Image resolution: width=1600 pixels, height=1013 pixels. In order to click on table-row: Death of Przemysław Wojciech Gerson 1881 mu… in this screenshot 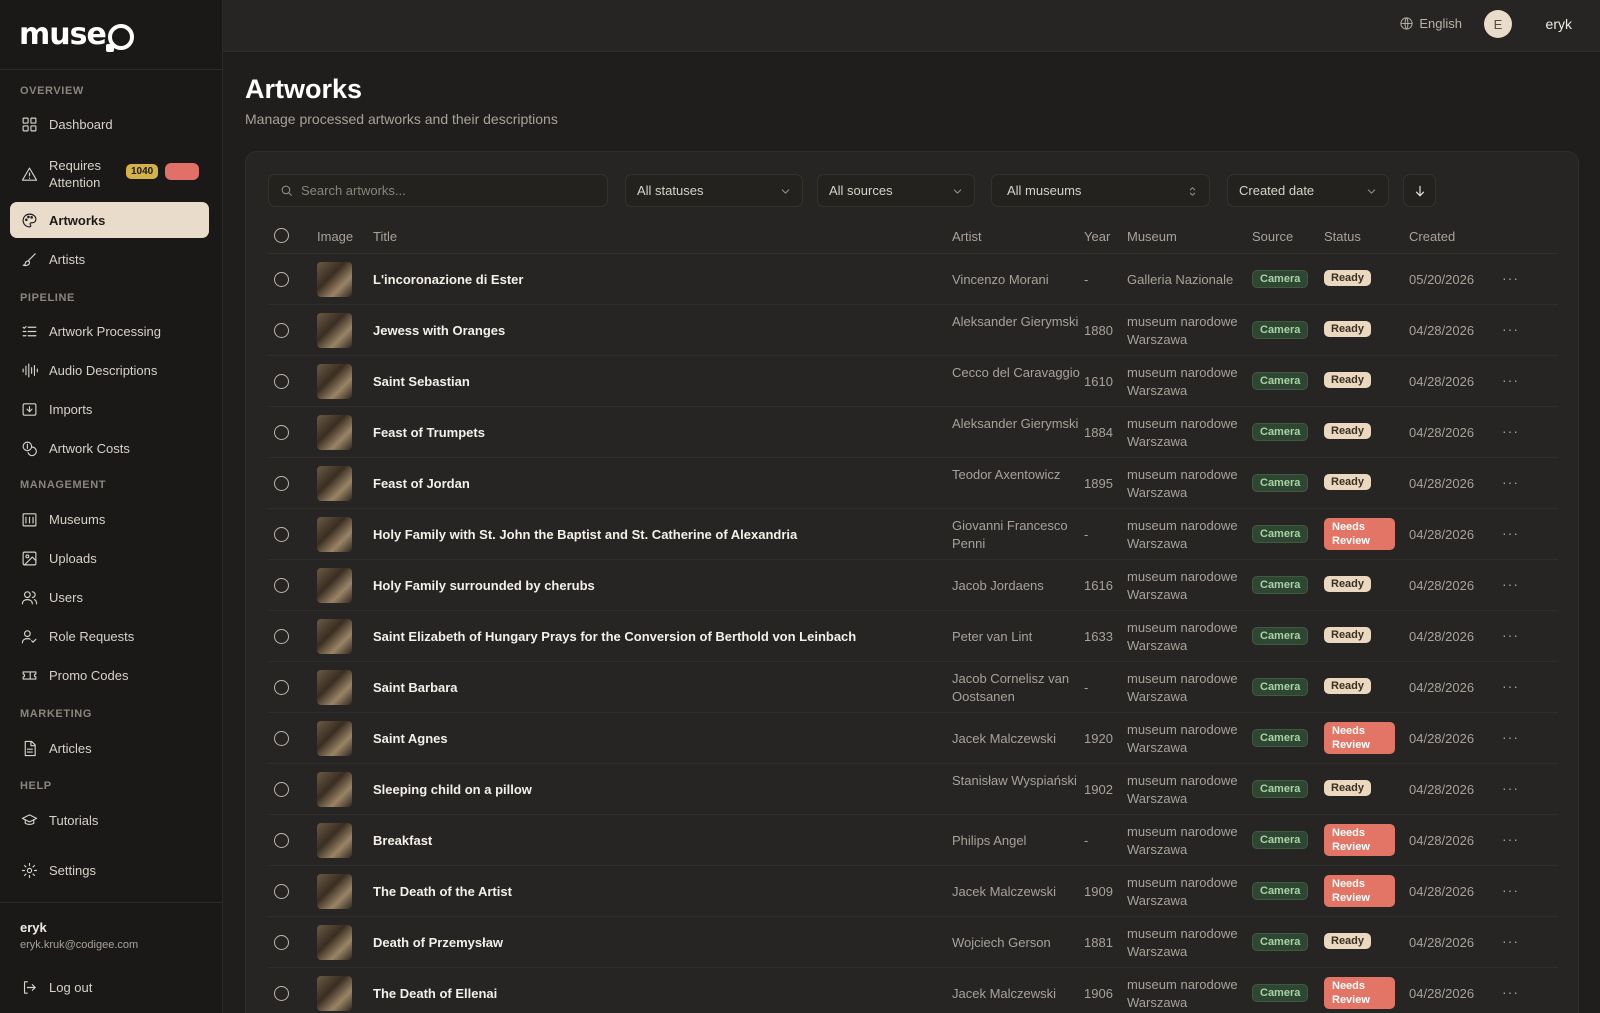, I will do `click(913, 942)`.